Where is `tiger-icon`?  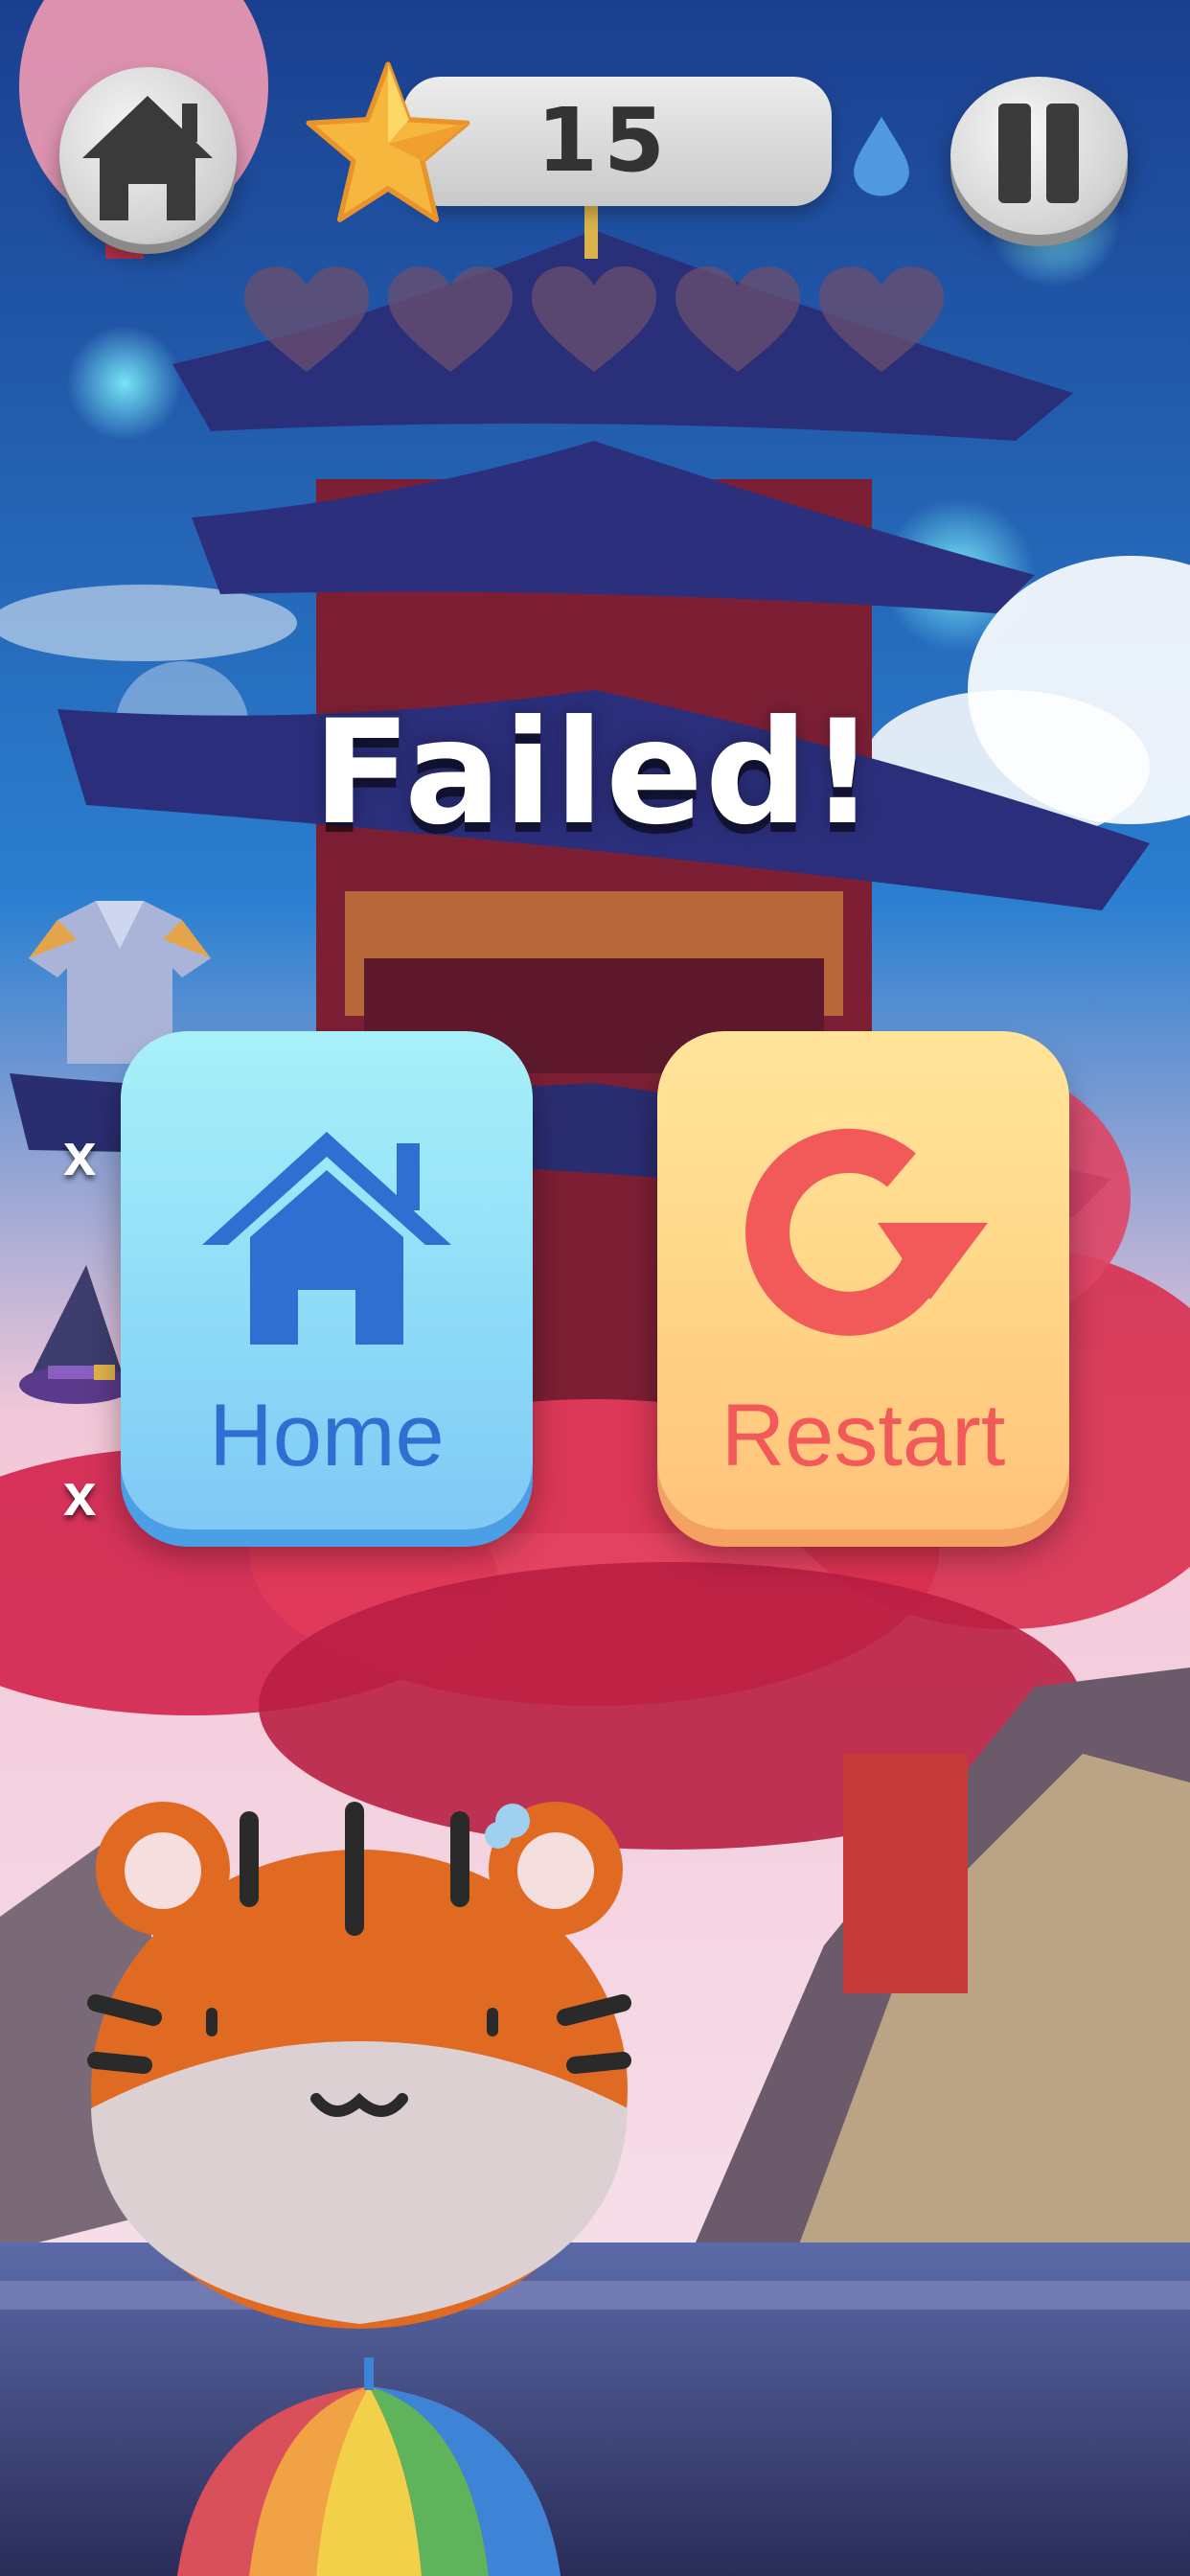
tiger-icon is located at coordinates (359, 2065).